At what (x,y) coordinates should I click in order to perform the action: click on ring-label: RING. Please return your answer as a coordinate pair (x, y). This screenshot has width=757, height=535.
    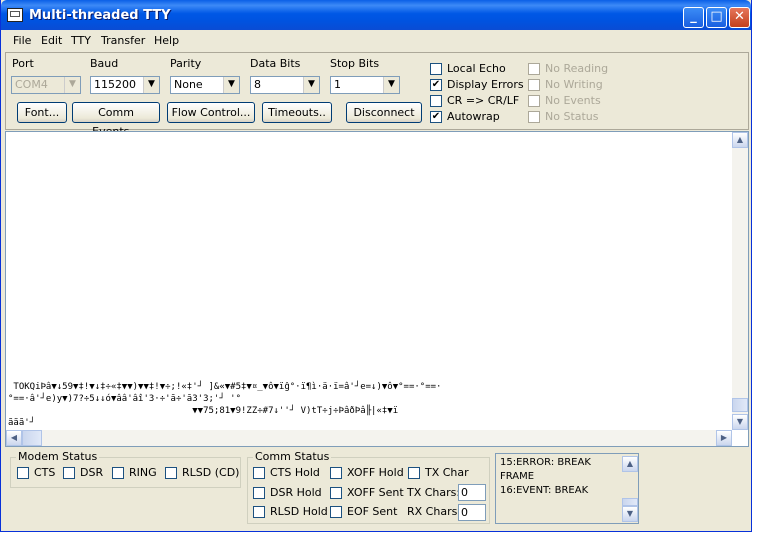
    Looking at the image, I should click on (143, 472).